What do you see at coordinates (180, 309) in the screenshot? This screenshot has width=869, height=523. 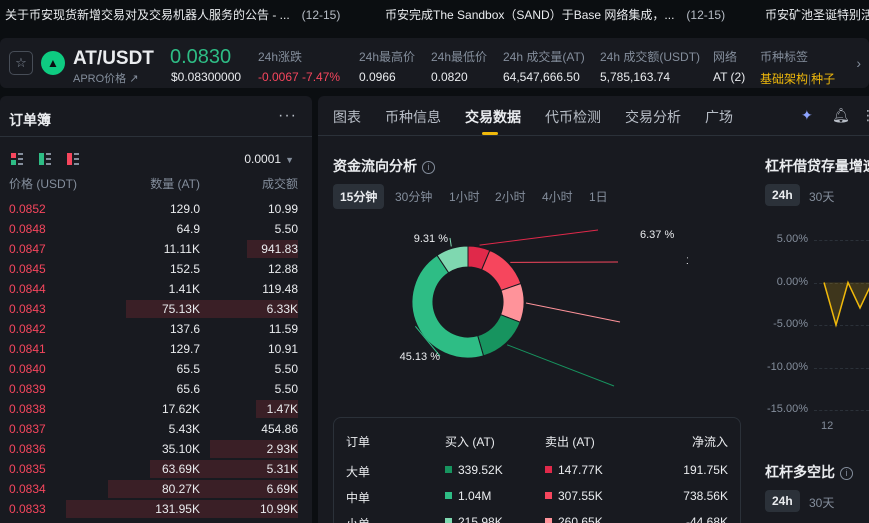 I see `ask-amount: 75.13K` at bounding box center [180, 309].